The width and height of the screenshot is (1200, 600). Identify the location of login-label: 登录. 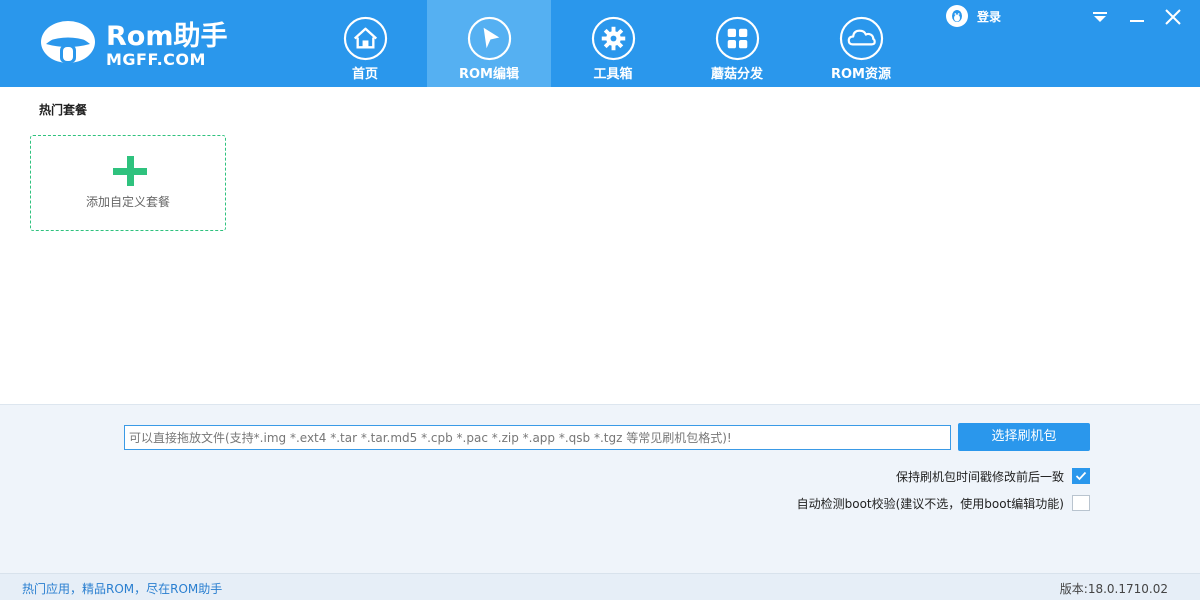
(989, 16).